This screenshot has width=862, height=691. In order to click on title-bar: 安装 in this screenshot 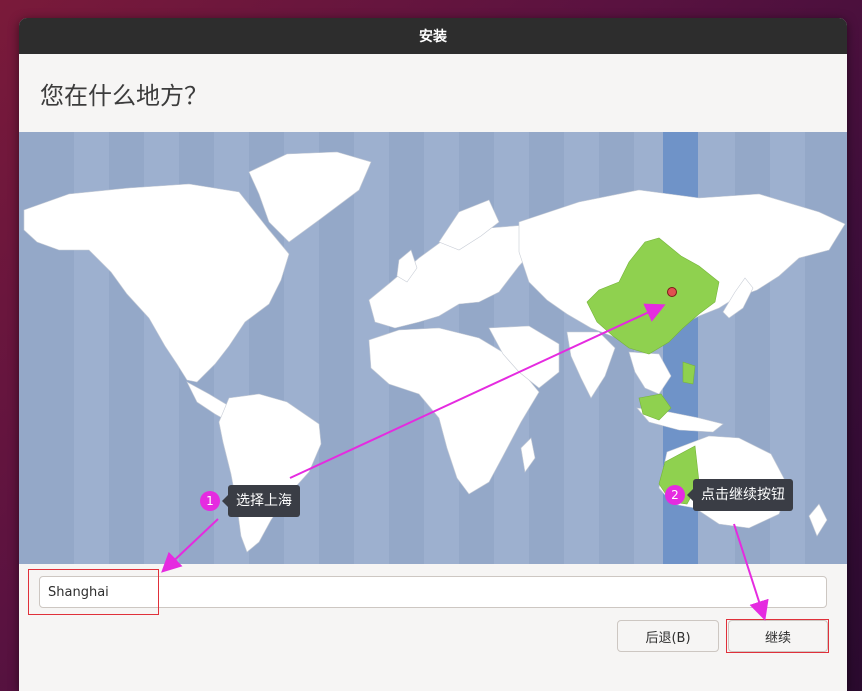, I will do `click(433, 36)`.